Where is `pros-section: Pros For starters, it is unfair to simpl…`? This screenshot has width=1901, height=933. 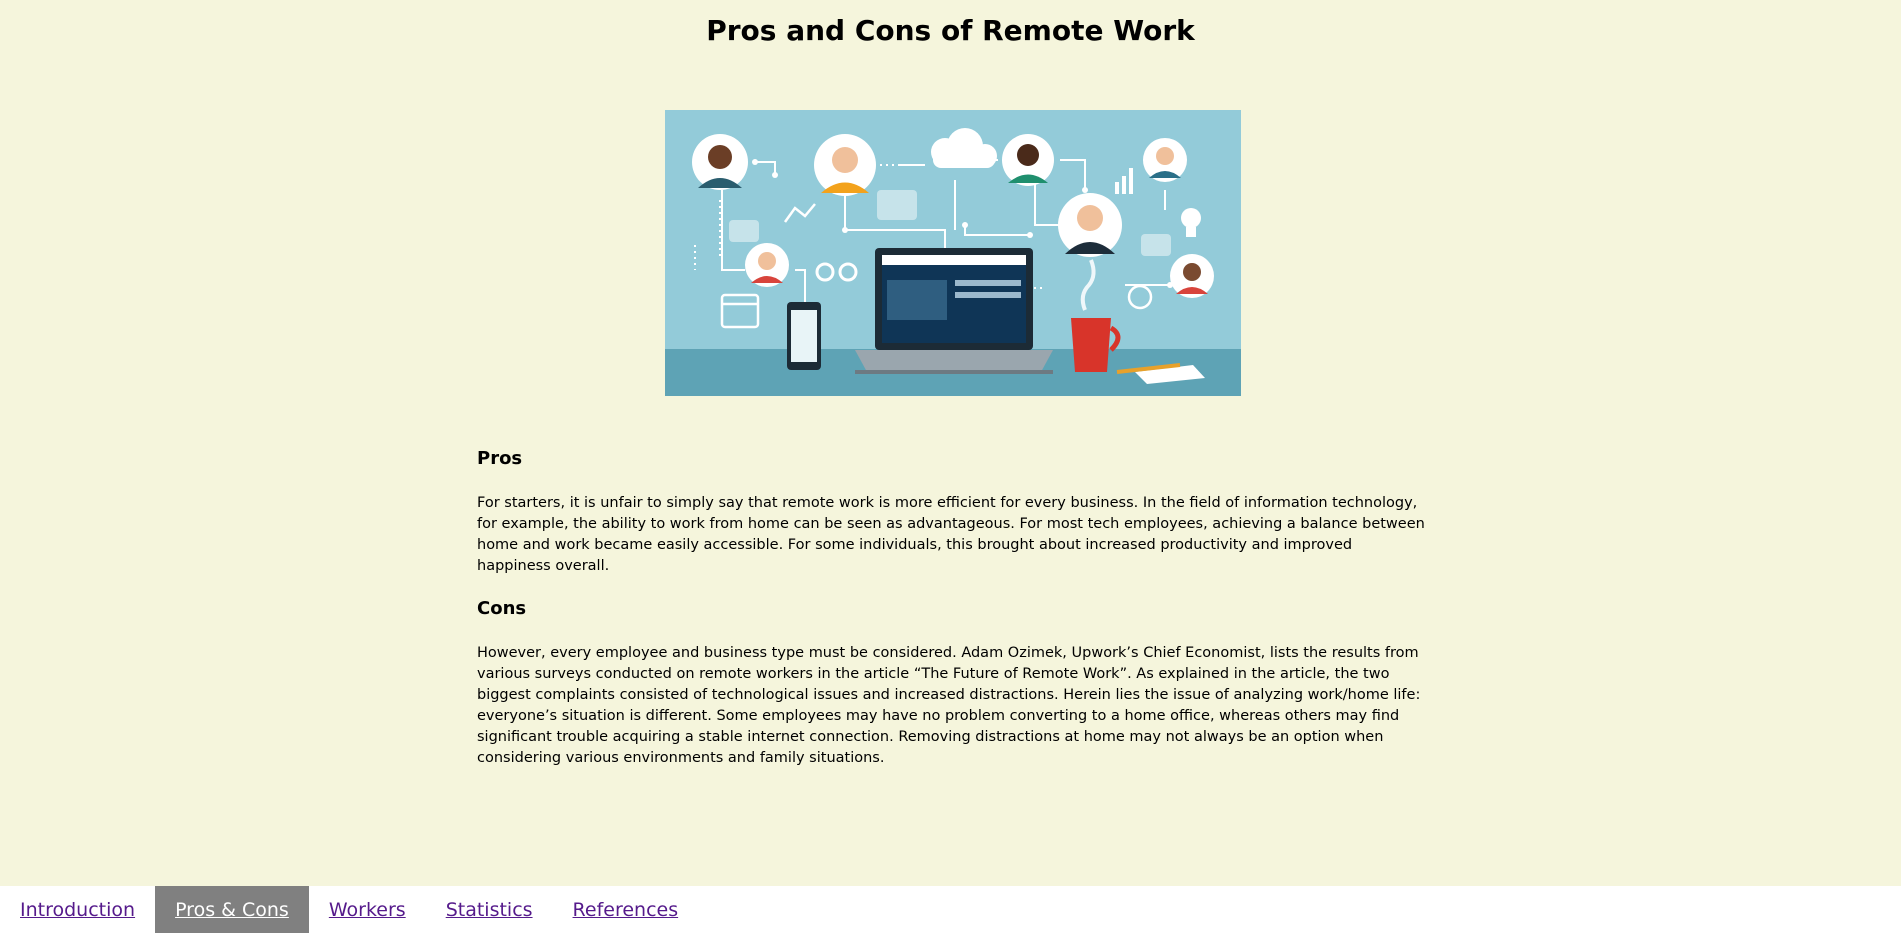 pros-section: Pros For starters, it is unfair to simpl… is located at coordinates (952, 512).